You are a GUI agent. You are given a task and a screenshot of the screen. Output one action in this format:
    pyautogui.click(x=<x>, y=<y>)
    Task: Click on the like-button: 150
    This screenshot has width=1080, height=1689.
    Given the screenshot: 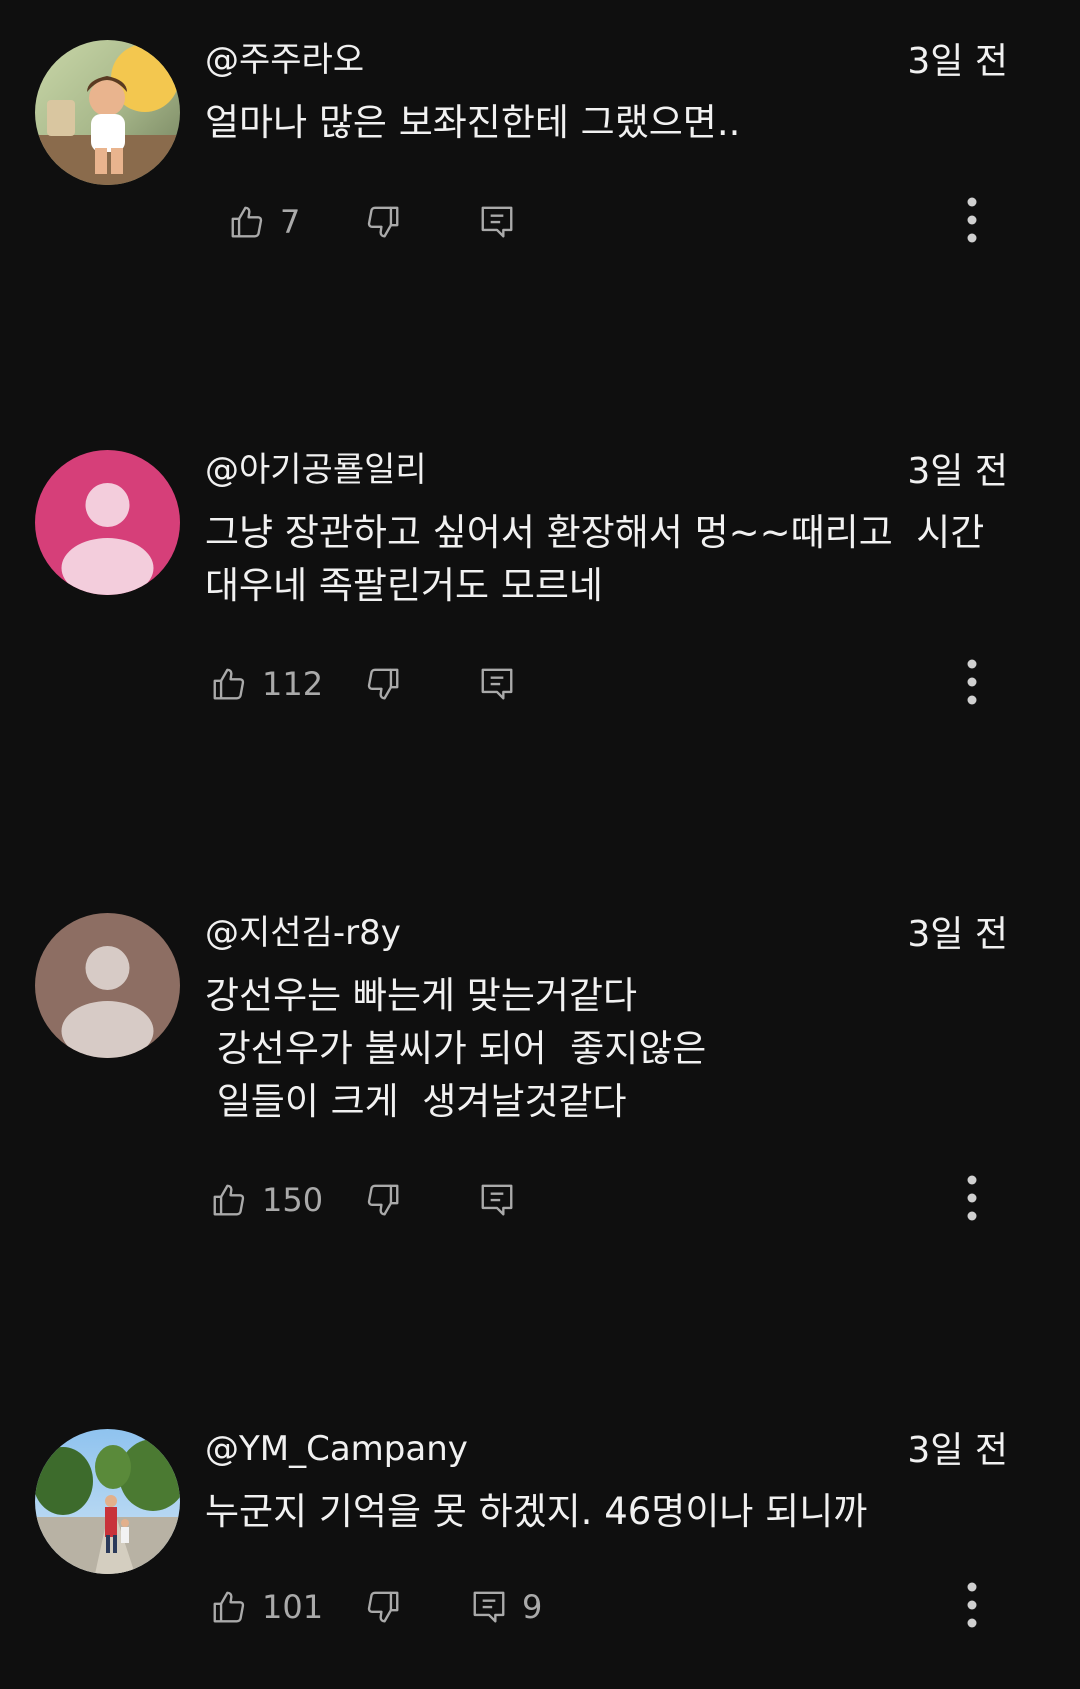 What is the action you would take?
    pyautogui.click(x=266, y=1200)
    